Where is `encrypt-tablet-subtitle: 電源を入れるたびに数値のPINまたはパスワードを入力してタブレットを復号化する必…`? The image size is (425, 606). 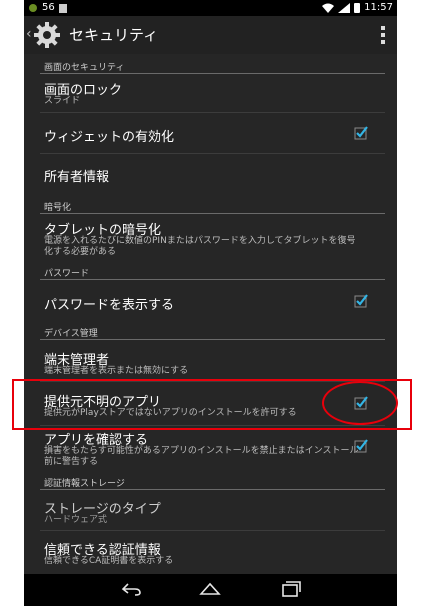 encrypt-tablet-subtitle: 電源を入れるたびに数値のPINまたはパスワードを入力してタブレットを復号化する必… is located at coordinates (200, 246).